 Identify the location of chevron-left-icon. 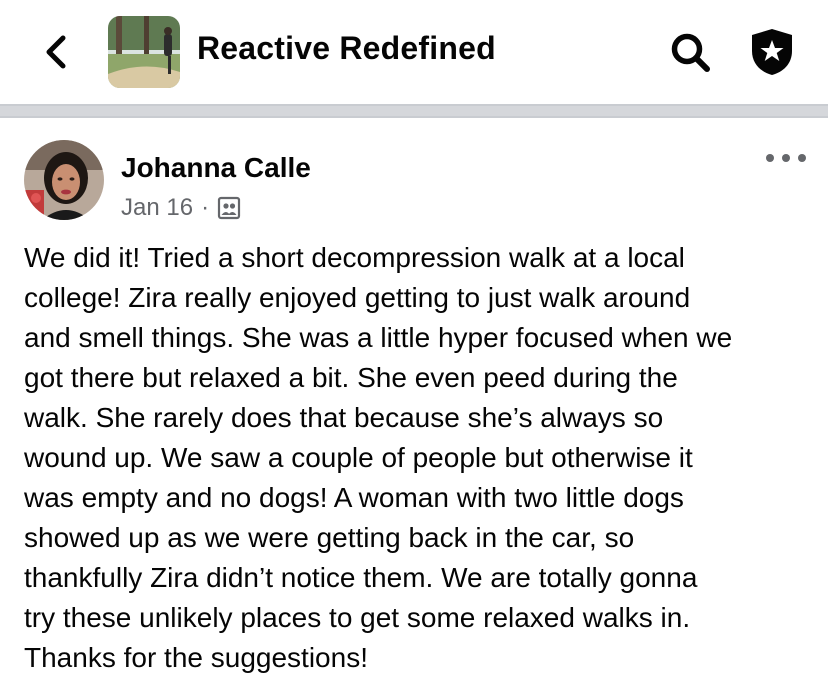
(56, 52).